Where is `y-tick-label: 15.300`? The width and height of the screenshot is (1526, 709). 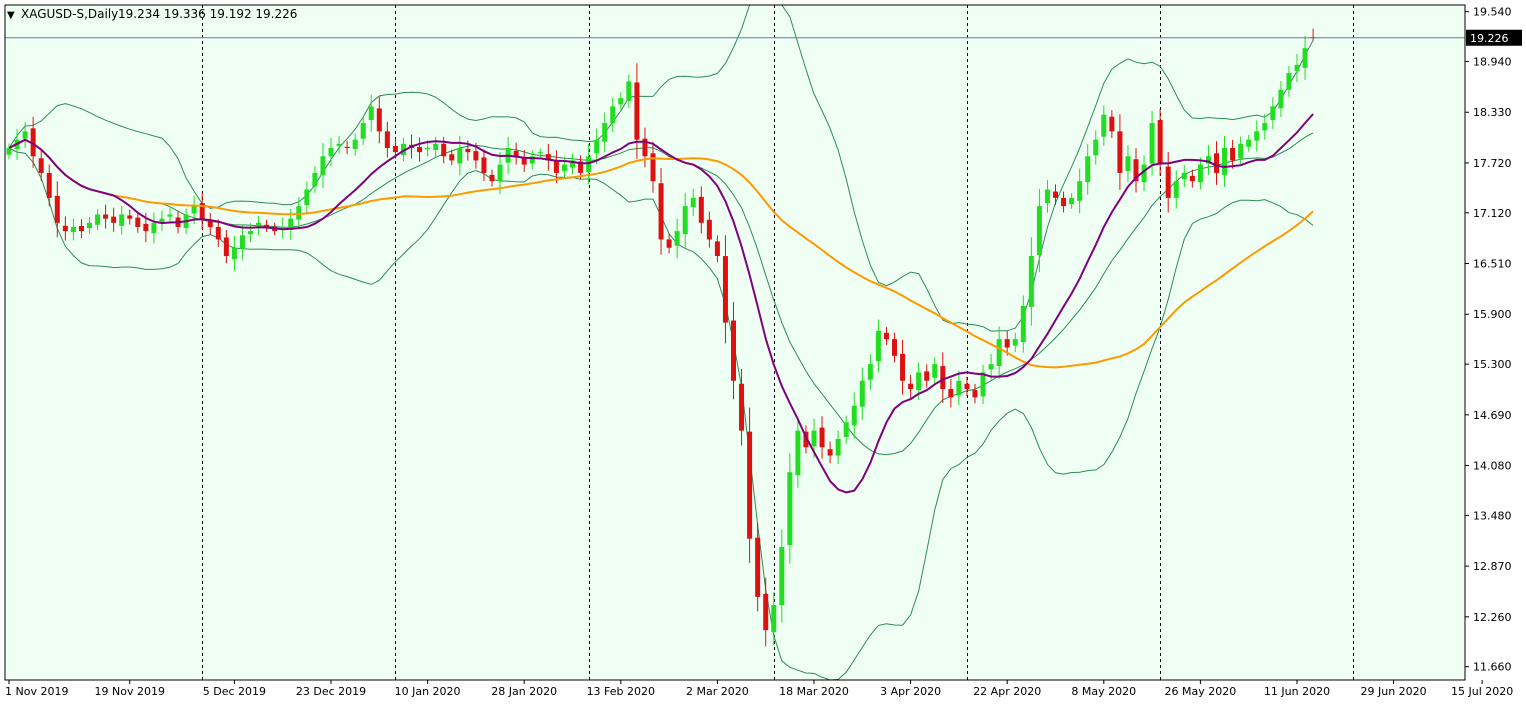
y-tick-label: 15.300 is located at coordinates (1492, 364).